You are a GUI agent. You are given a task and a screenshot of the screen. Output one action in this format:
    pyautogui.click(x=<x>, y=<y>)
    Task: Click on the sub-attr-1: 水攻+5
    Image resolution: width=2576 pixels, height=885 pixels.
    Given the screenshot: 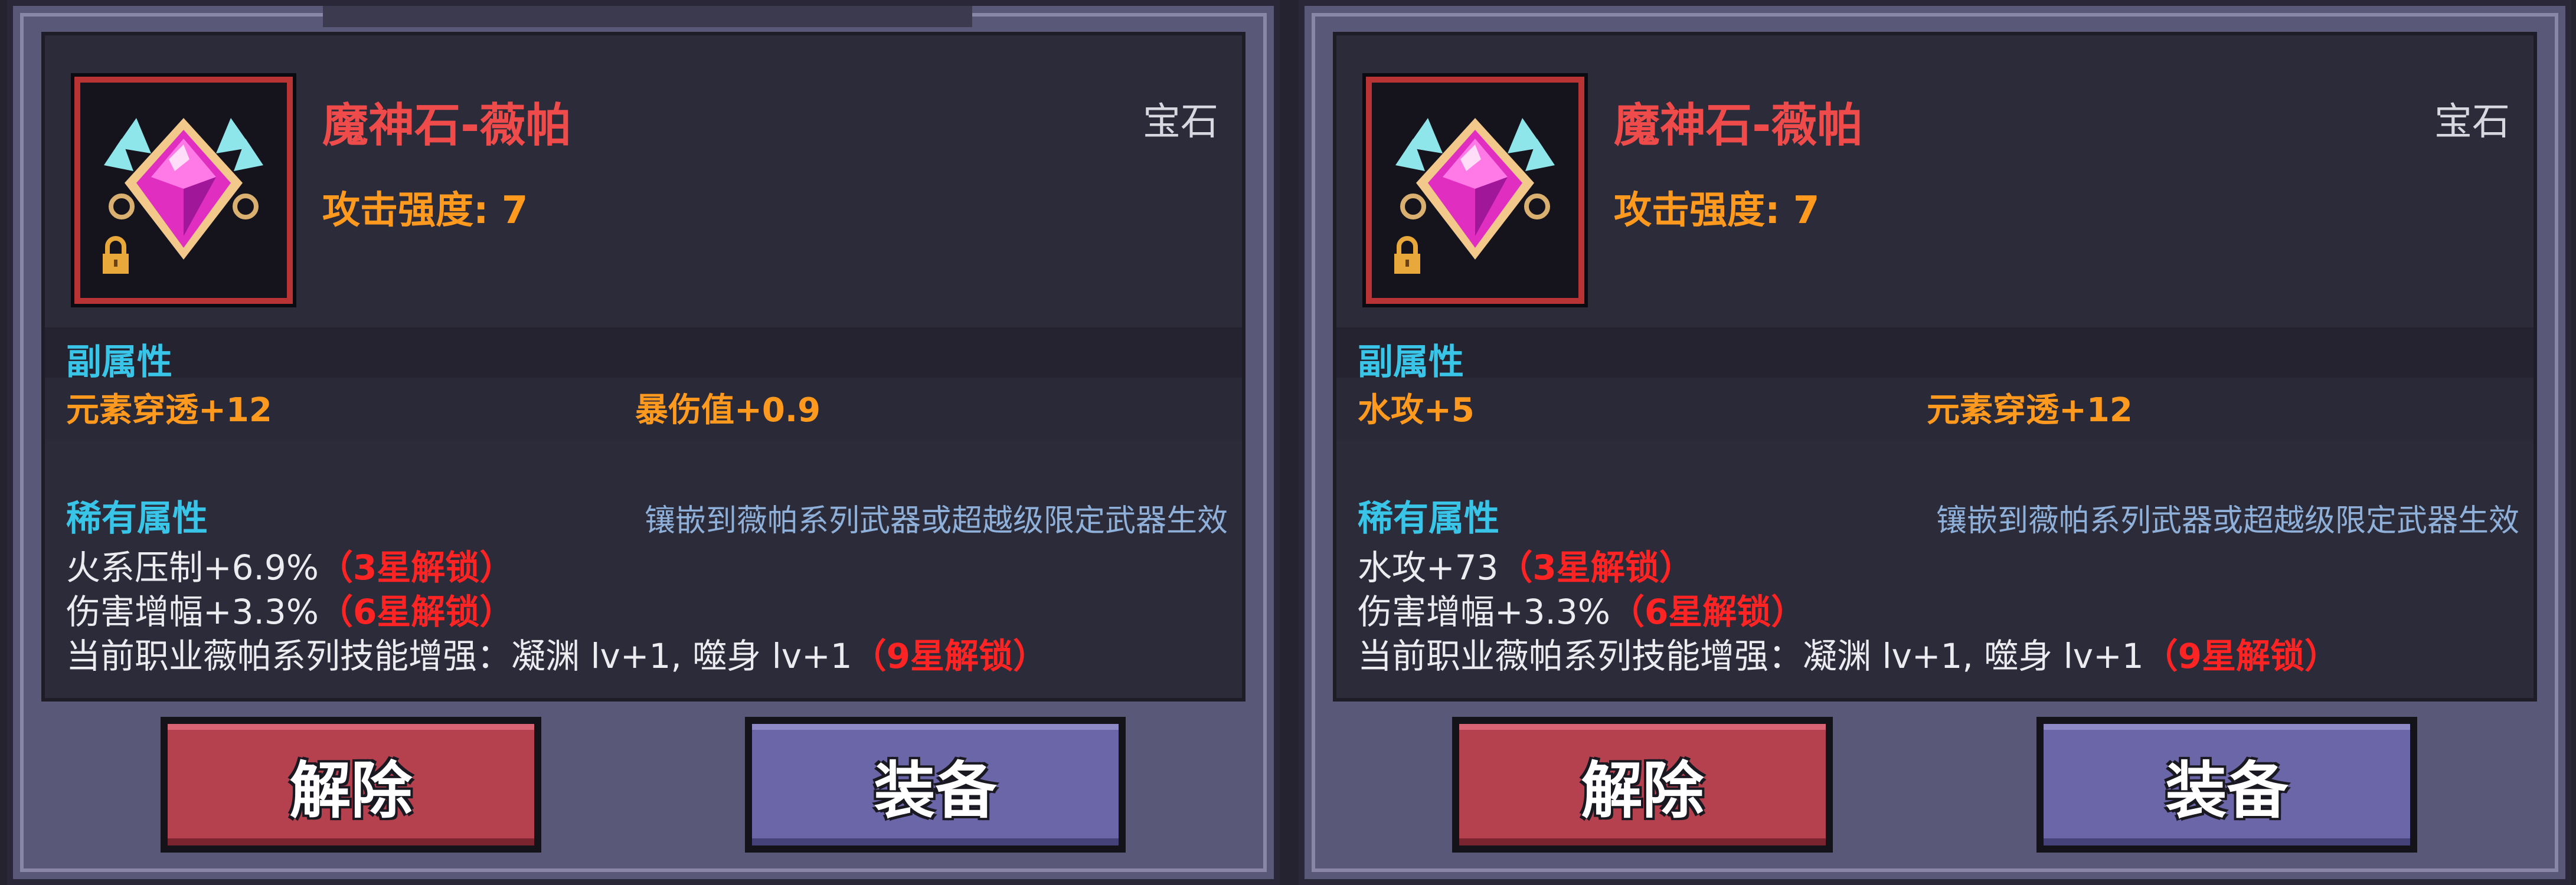 What is the action you would take?
    pyautogui.click(x=1416, y=410)
    